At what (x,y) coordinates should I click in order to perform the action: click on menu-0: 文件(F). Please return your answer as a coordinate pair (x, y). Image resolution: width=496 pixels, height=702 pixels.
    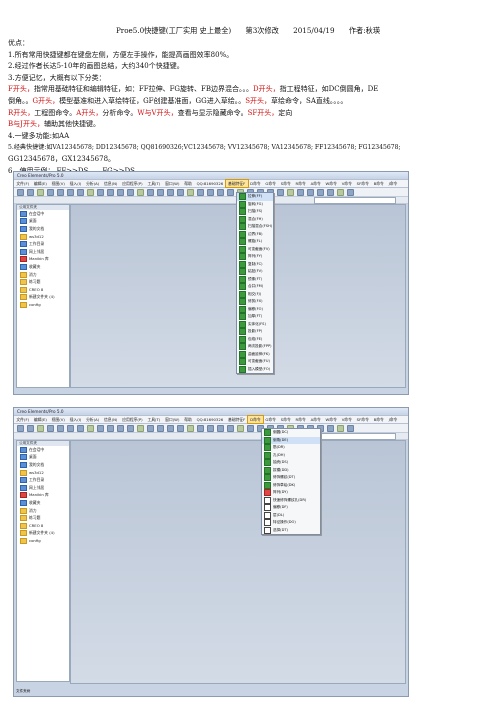
    Looking at the image, I should click on (23, 419).